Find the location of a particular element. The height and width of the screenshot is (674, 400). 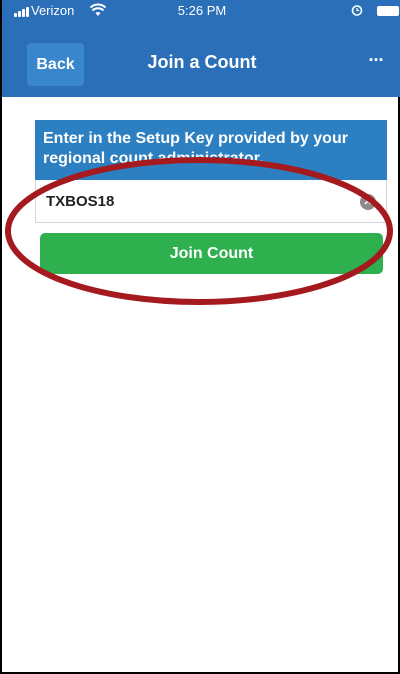

setup-key-value: TXBOS18 is located at coordinates (80, 201).